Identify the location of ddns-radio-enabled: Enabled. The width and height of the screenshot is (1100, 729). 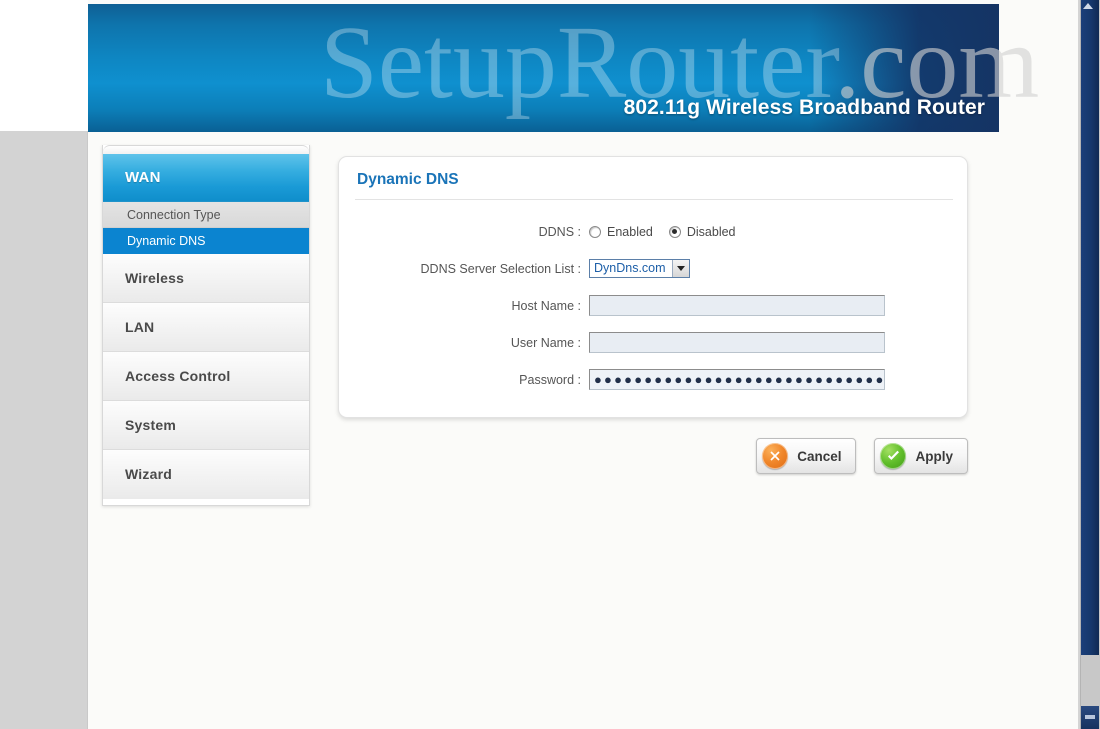
(621, 232).